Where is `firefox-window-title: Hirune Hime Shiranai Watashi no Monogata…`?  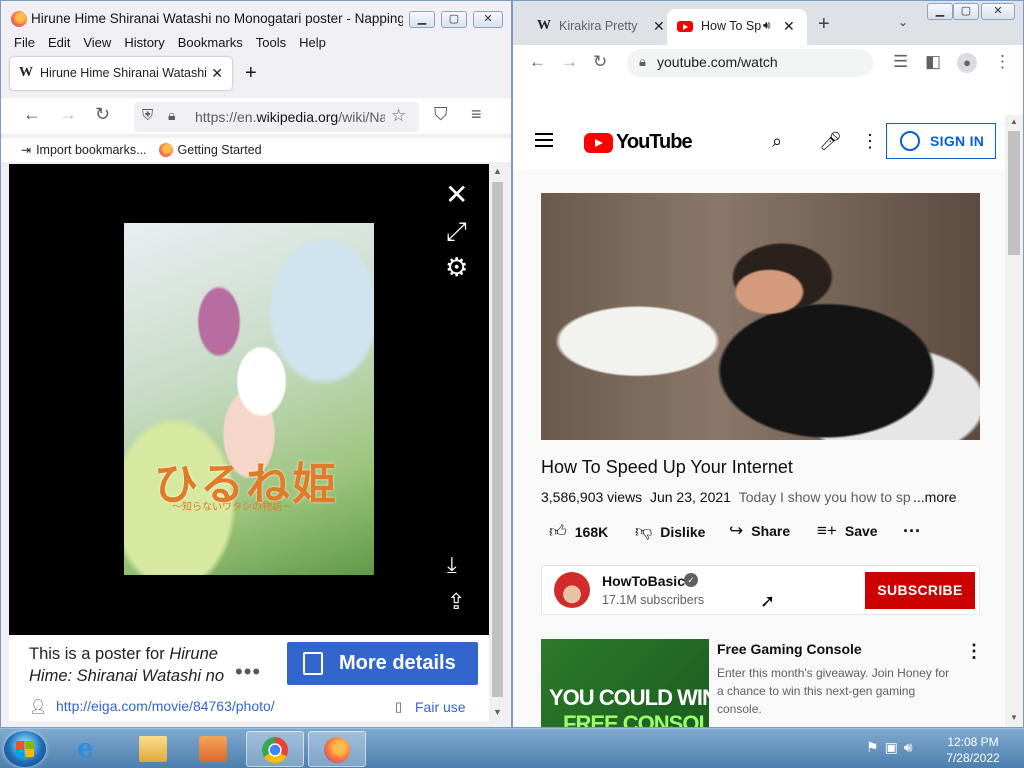
firefox-window-title: Hirune Hime Shiranai Watashi no Monogata… is located at coordinates (217, 18).